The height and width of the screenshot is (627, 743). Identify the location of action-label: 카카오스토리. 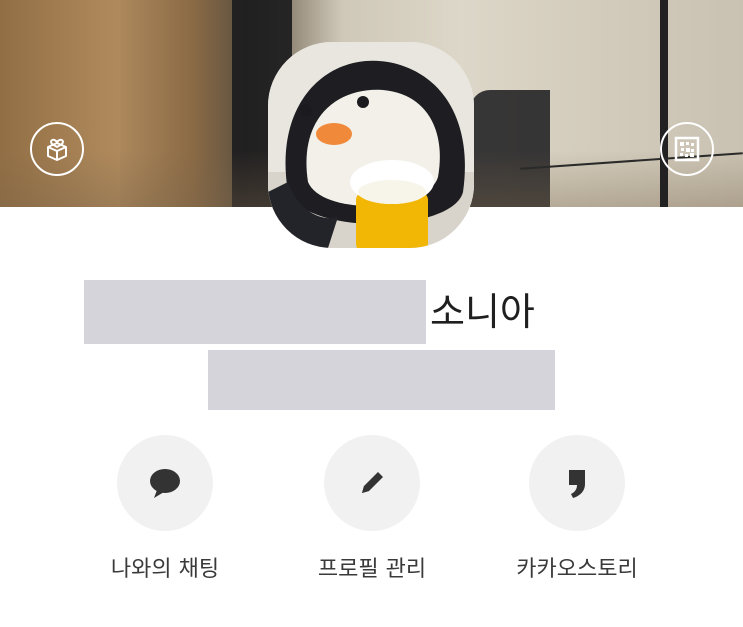
(577, 569).